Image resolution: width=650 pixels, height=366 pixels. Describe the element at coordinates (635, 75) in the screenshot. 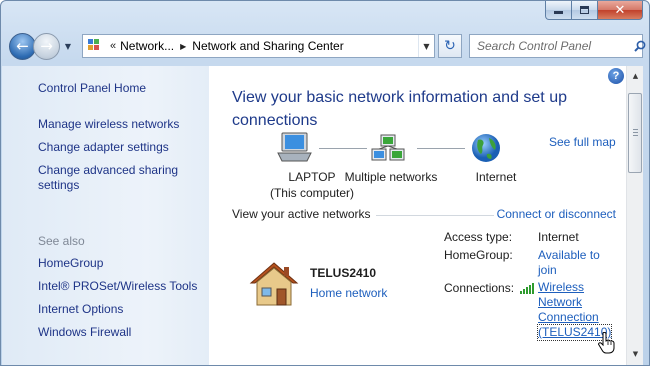

I see `scroll-up-button: ▲` at that location.